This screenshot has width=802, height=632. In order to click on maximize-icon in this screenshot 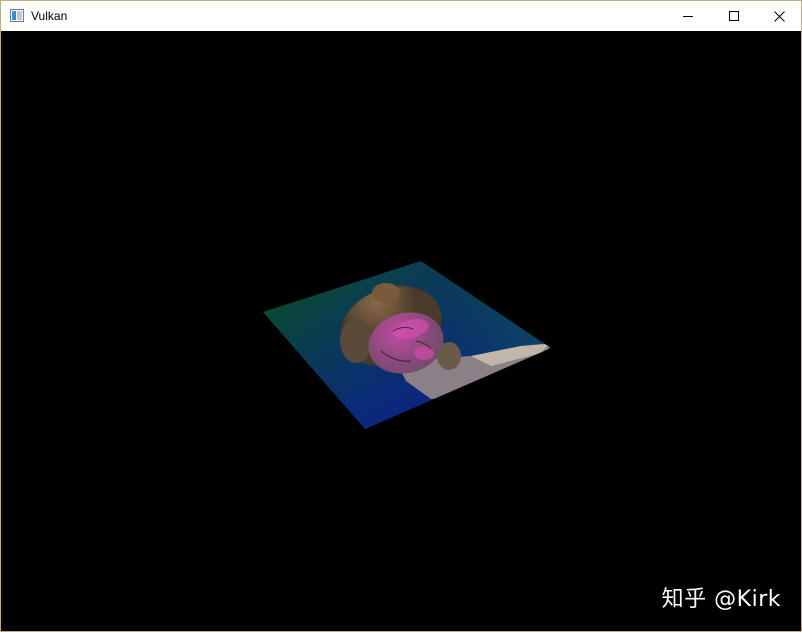, I will do `click(734, 16)`.